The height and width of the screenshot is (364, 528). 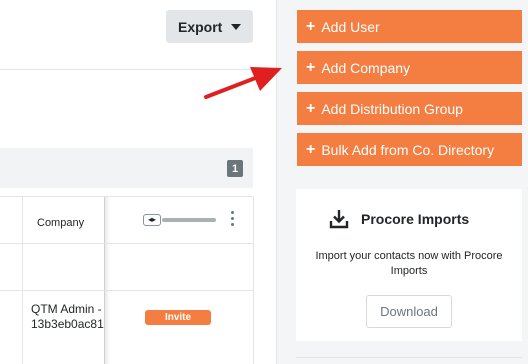 I want to click on company-line-2: 13b3eb0ac81, so click(x=67, y=324).